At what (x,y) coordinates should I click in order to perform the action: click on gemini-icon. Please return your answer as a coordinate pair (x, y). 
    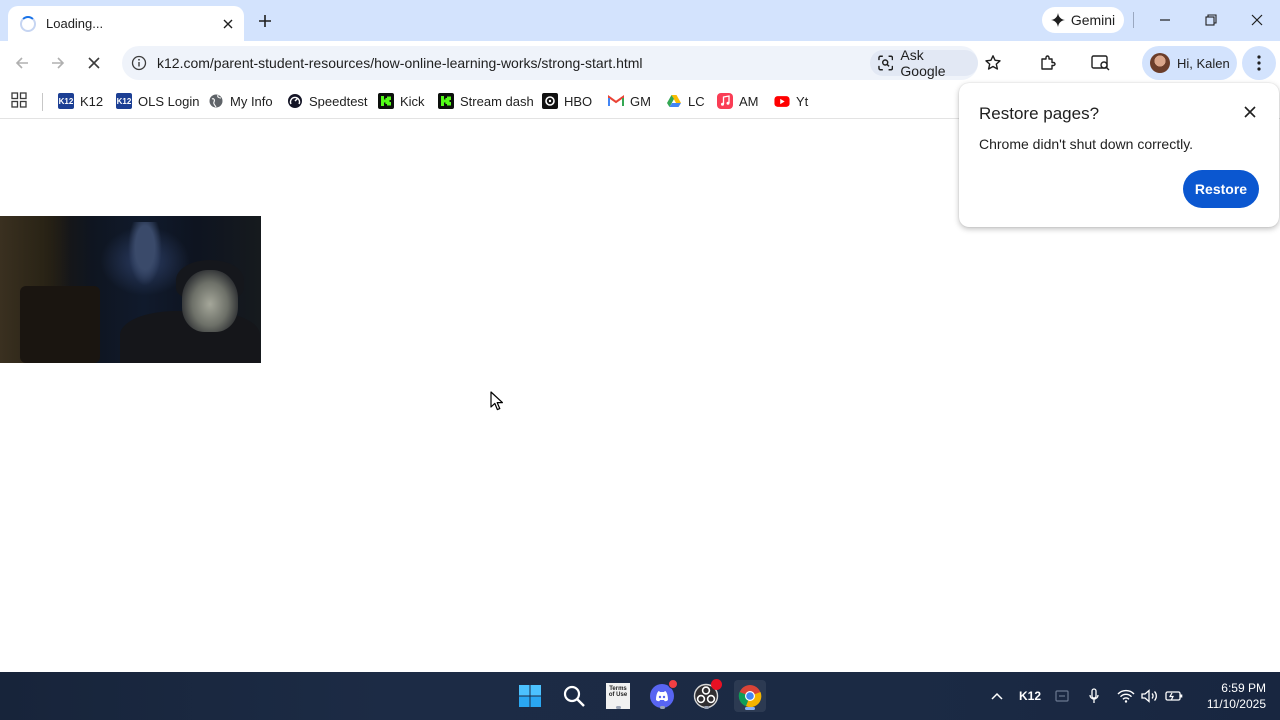
    Looking at the image, I should click on (1057, 20).